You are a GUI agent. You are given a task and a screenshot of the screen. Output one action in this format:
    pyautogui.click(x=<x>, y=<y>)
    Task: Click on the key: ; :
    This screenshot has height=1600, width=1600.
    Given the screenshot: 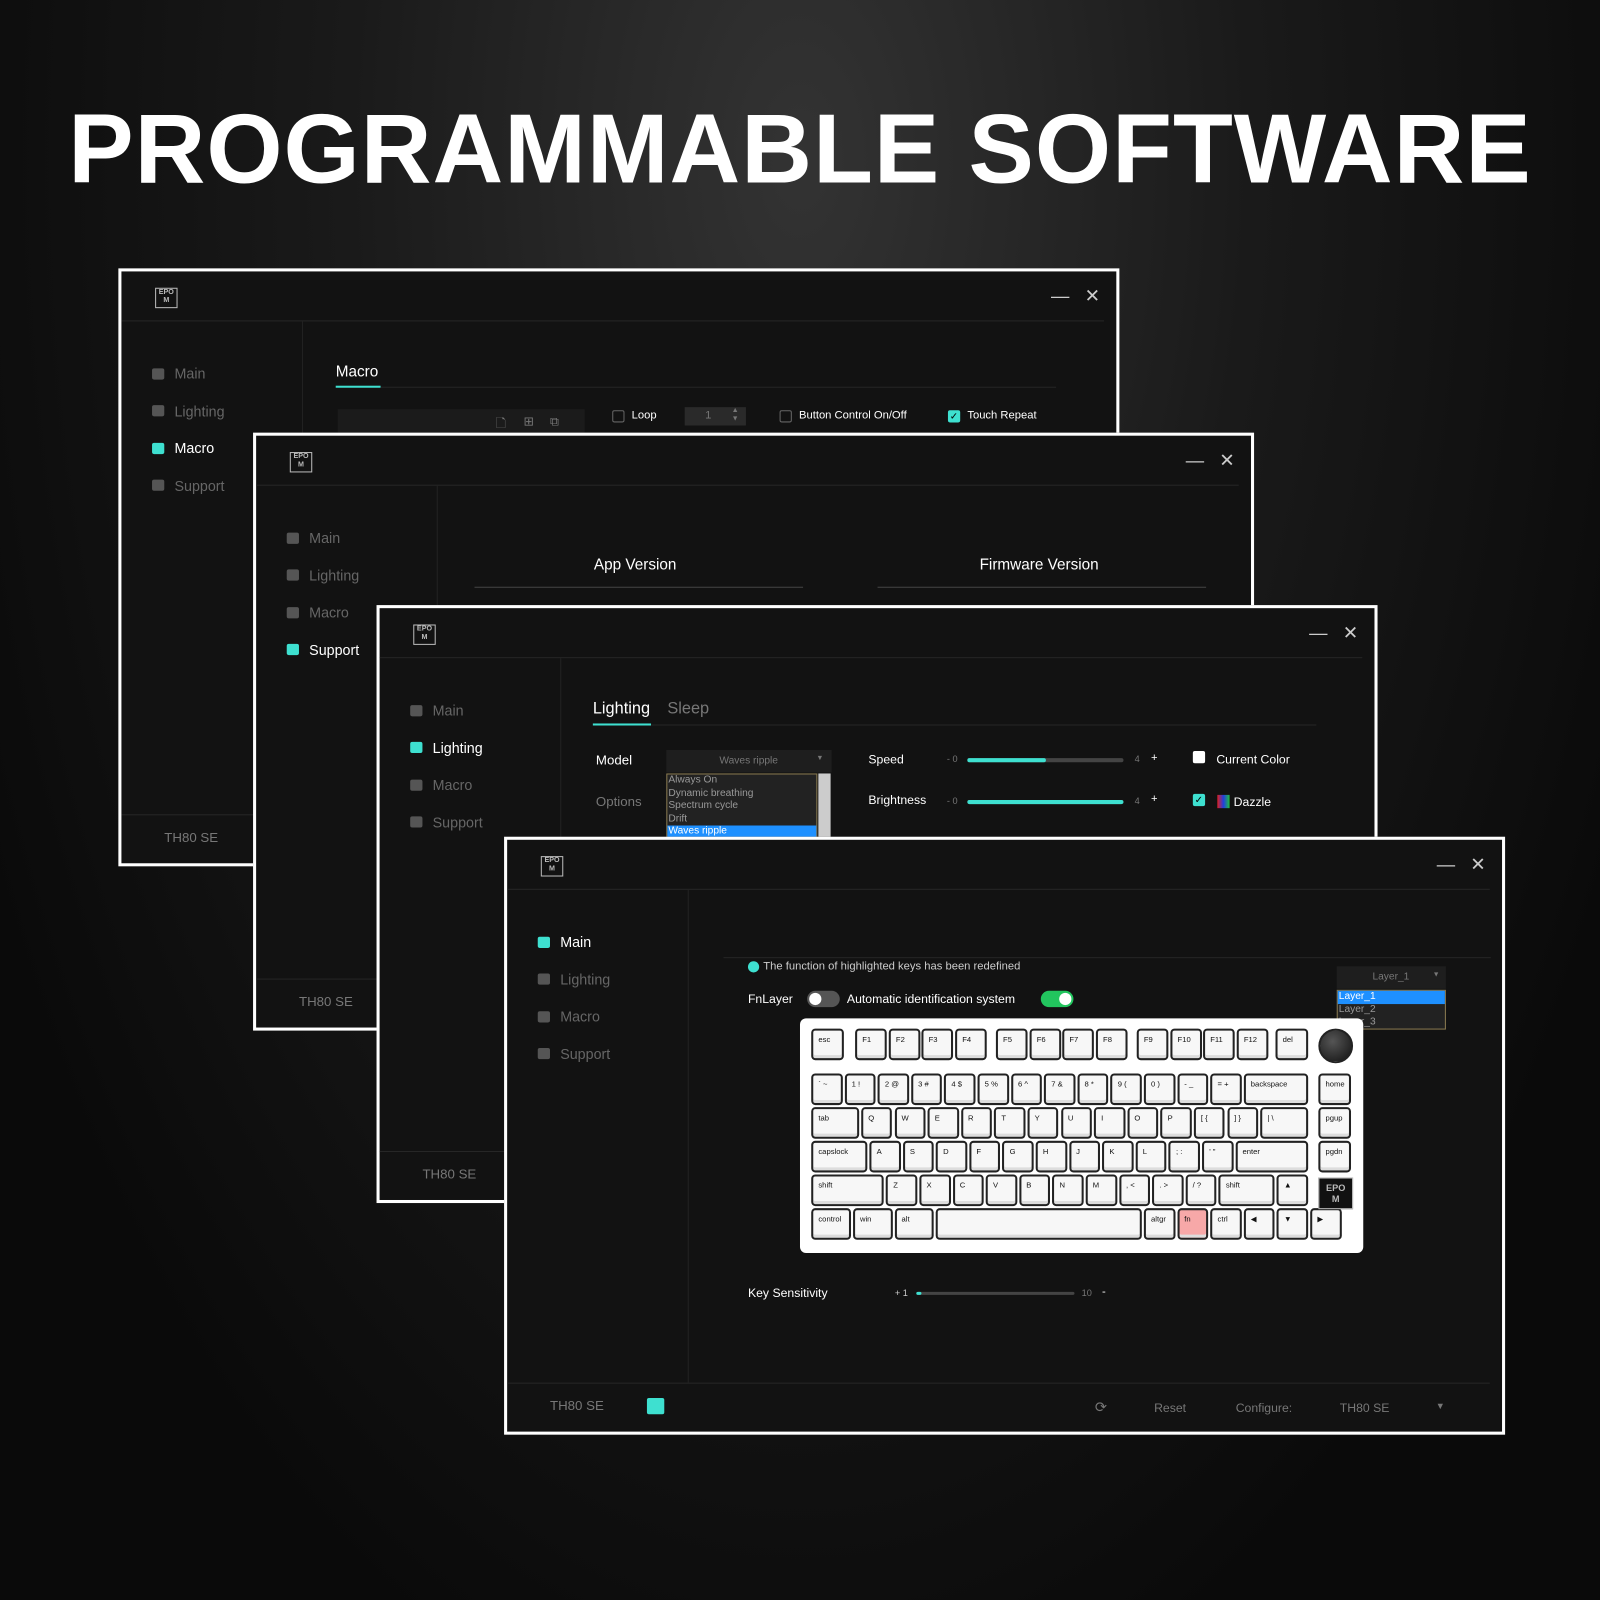 What is the action you would take?
    pyautogui.click(x=1184, y=1156)
    